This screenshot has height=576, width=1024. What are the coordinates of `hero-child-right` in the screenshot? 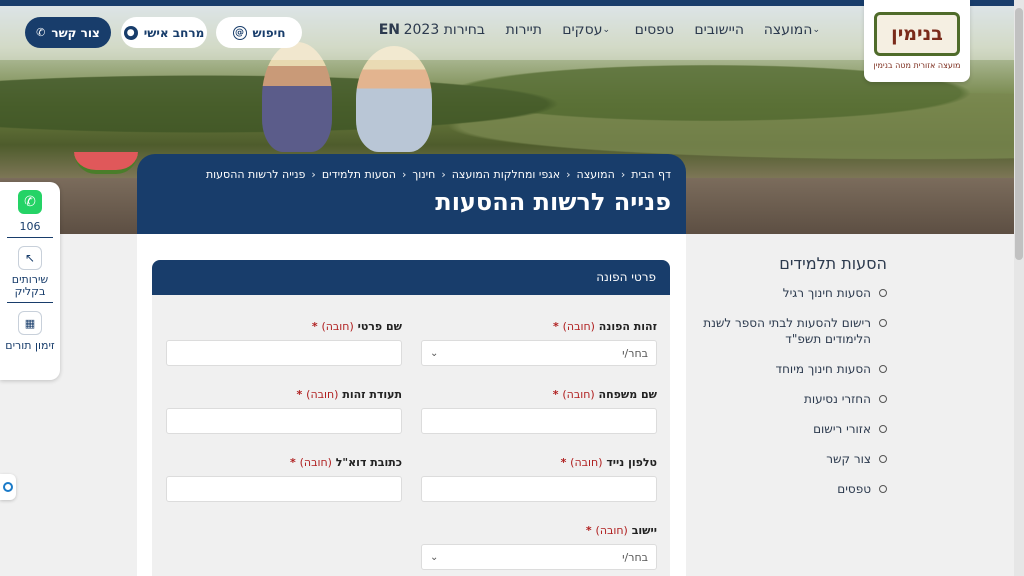 It's located at (394, 99).